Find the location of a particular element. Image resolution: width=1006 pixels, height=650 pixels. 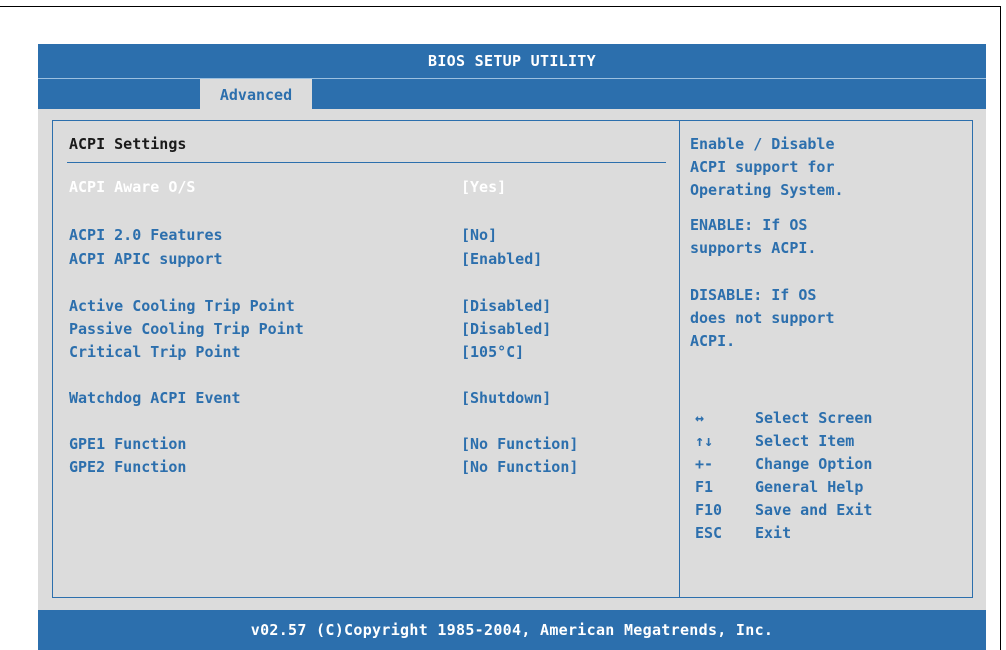

key-f10: F10 is located at coordinates (709, 510).